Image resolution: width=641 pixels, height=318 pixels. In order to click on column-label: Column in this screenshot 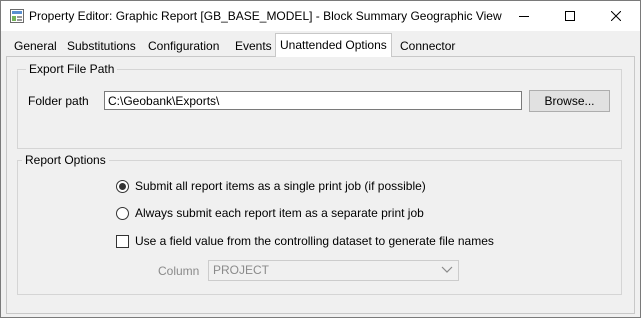, I will do `click(179, 271)`.